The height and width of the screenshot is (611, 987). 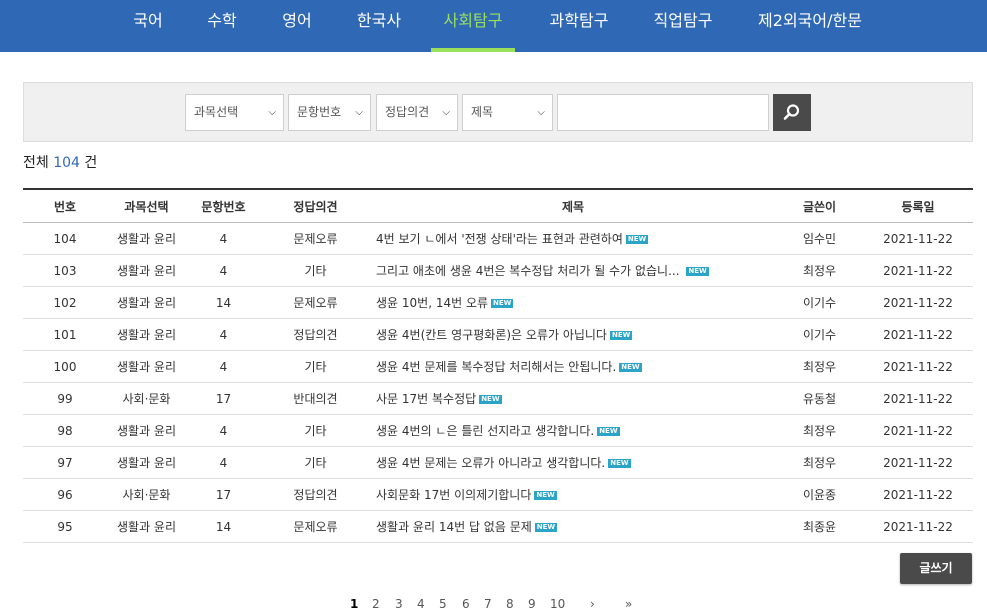 I want to click on write-button: 글쓰기, so click(x=936, y=568).